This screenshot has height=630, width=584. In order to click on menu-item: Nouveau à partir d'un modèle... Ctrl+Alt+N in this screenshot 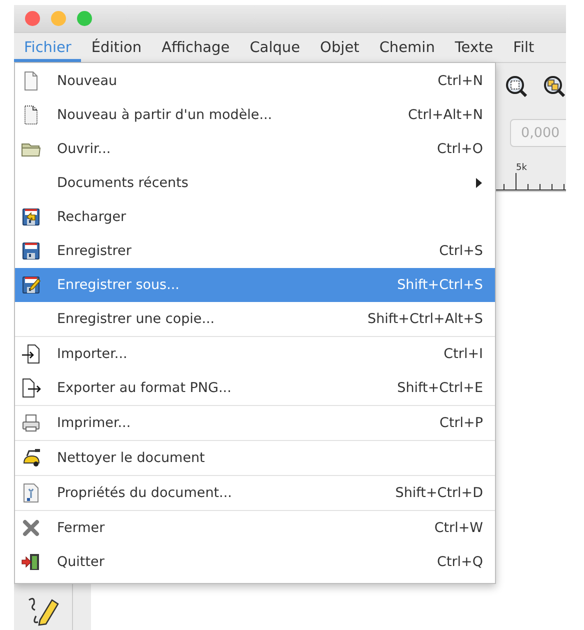, I will do `click(255, 115)`.